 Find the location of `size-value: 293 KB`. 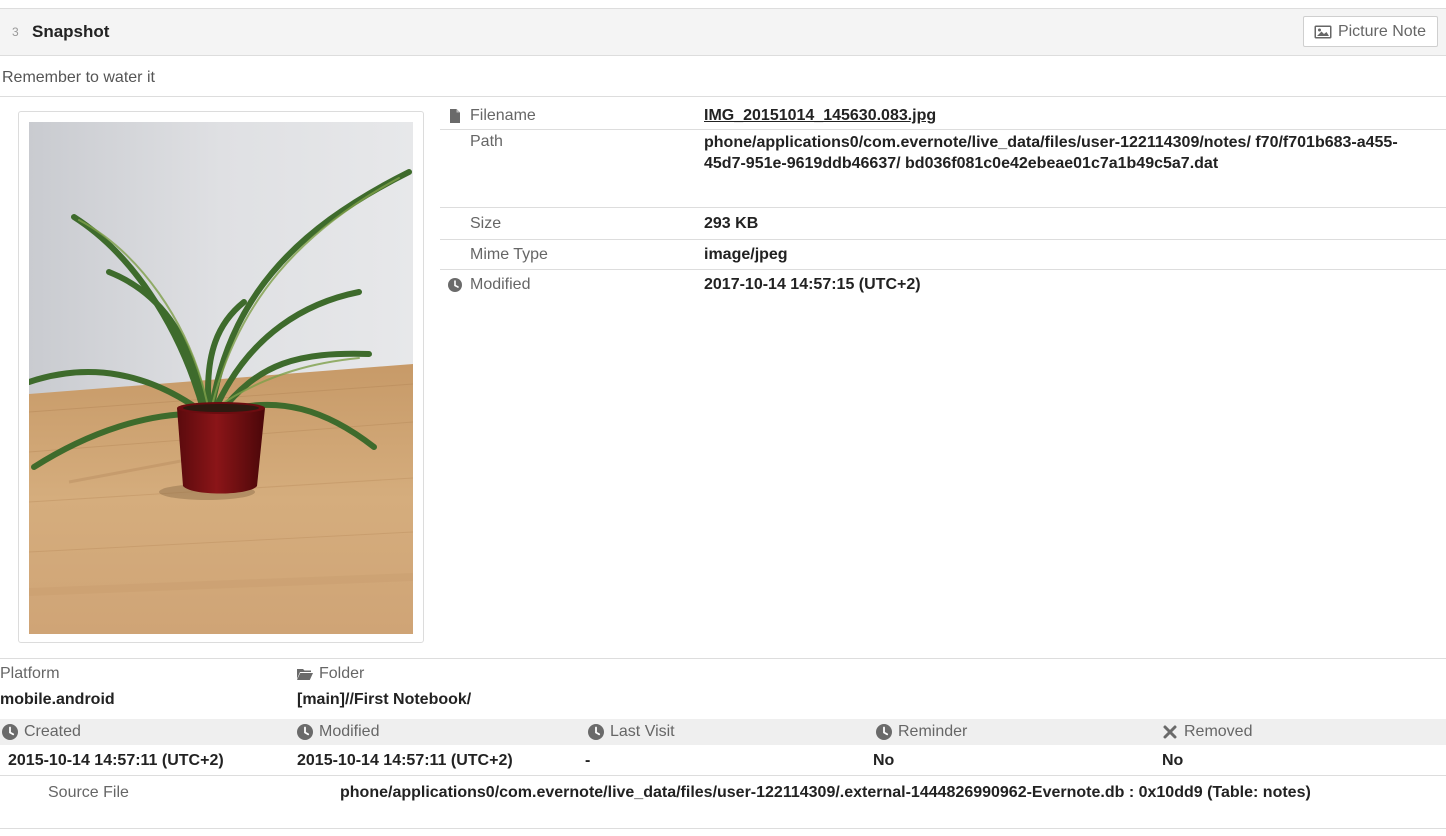

size-value: 293 KB is located at coordinates (731, 223).